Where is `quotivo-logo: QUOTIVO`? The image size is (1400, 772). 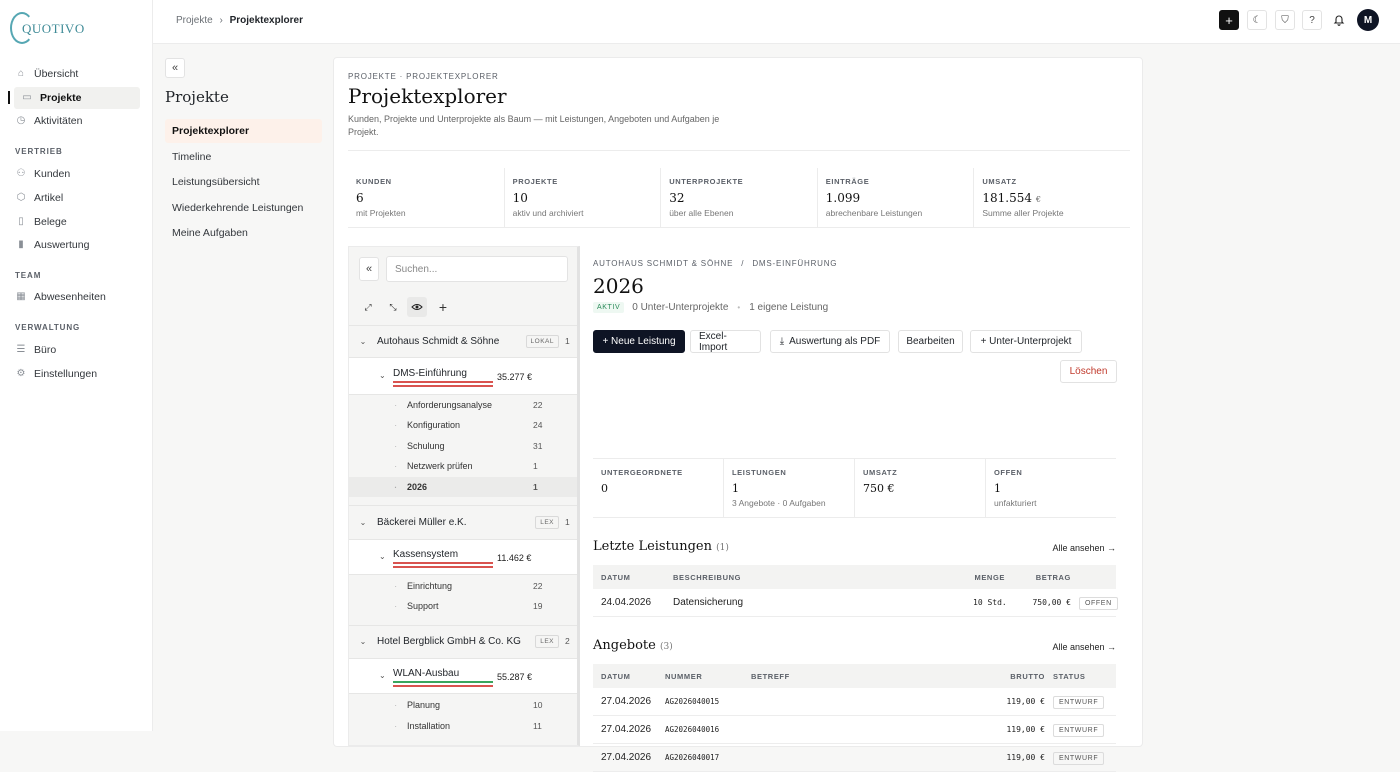 quotivo-logo: QUOTIVO is located at coordinates (47, 29).